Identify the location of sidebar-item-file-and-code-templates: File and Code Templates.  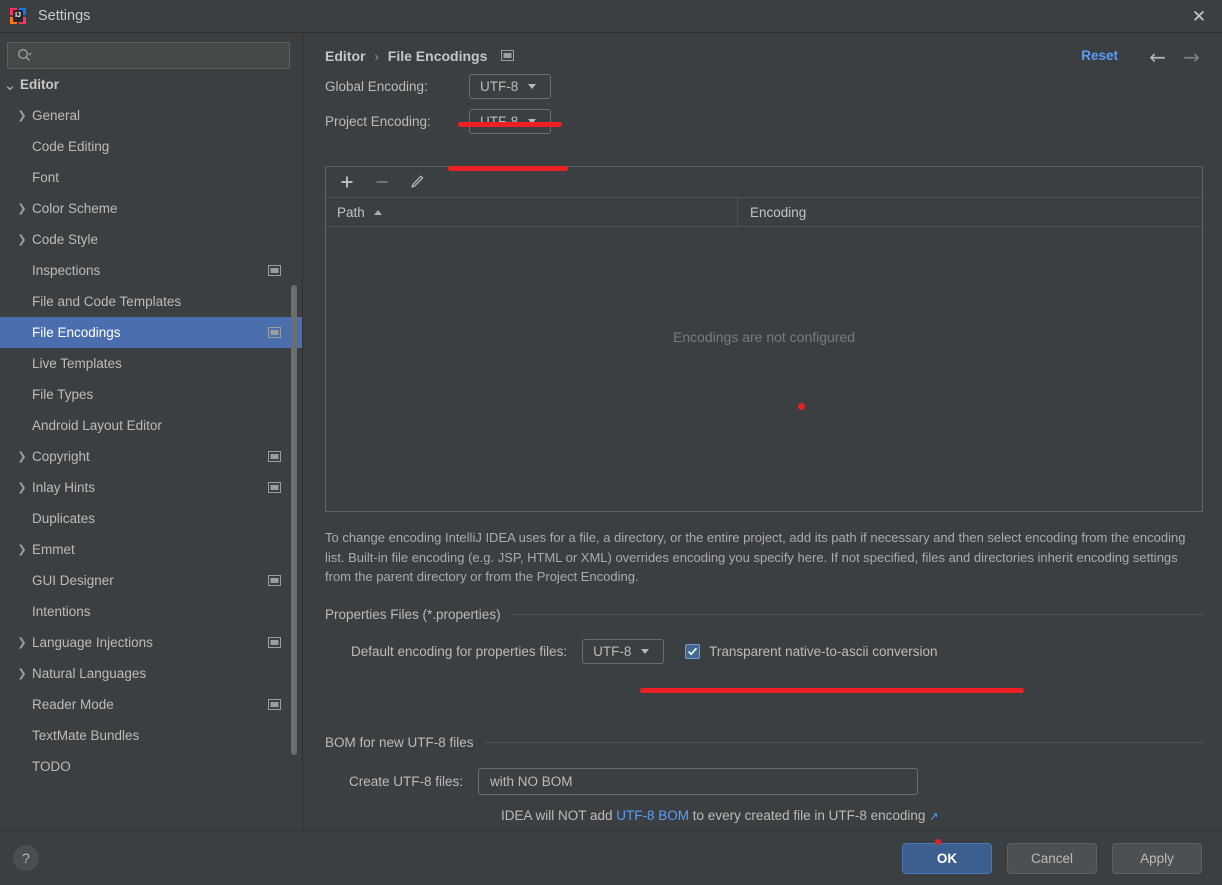
(151, 301).